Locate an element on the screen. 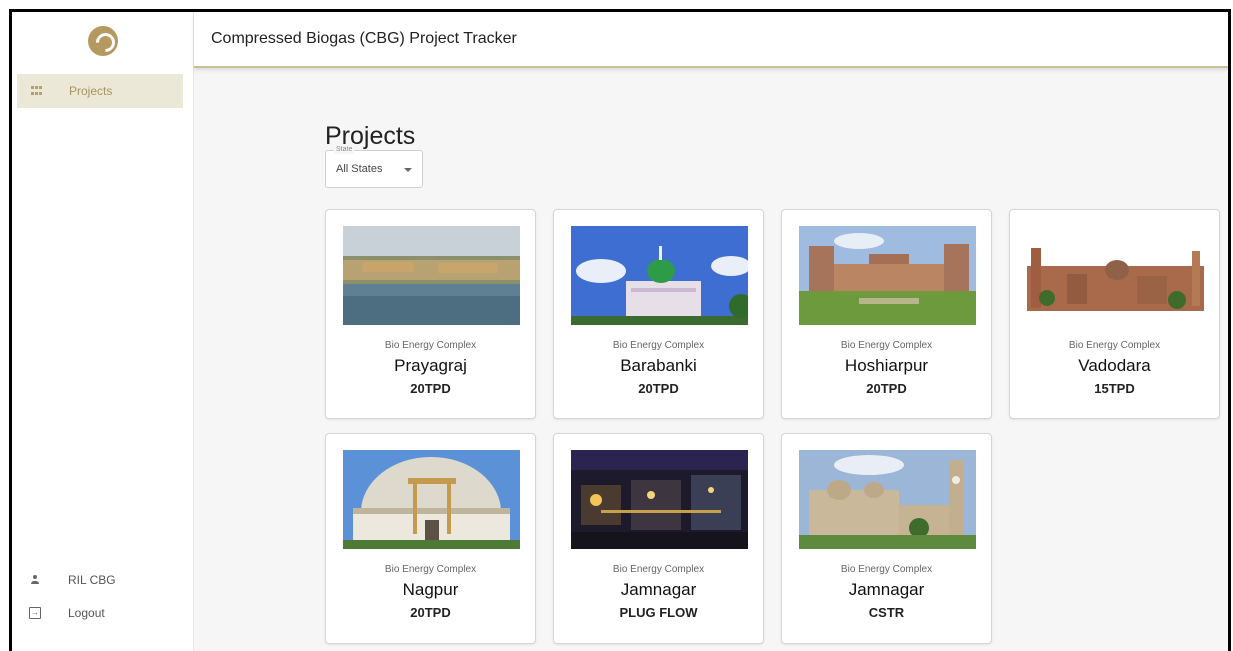 This screenshot has width=1233, height=651. sidebar-item-projects: Projects is located at coordinates (100, 91).